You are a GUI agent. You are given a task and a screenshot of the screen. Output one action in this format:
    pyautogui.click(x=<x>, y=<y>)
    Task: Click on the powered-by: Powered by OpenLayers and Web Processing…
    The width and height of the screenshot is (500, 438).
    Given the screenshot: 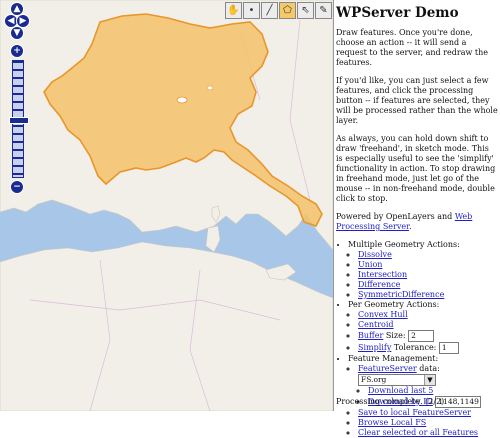 What is the action you would take?
    pyautogui.click(x=417, y=222)
    